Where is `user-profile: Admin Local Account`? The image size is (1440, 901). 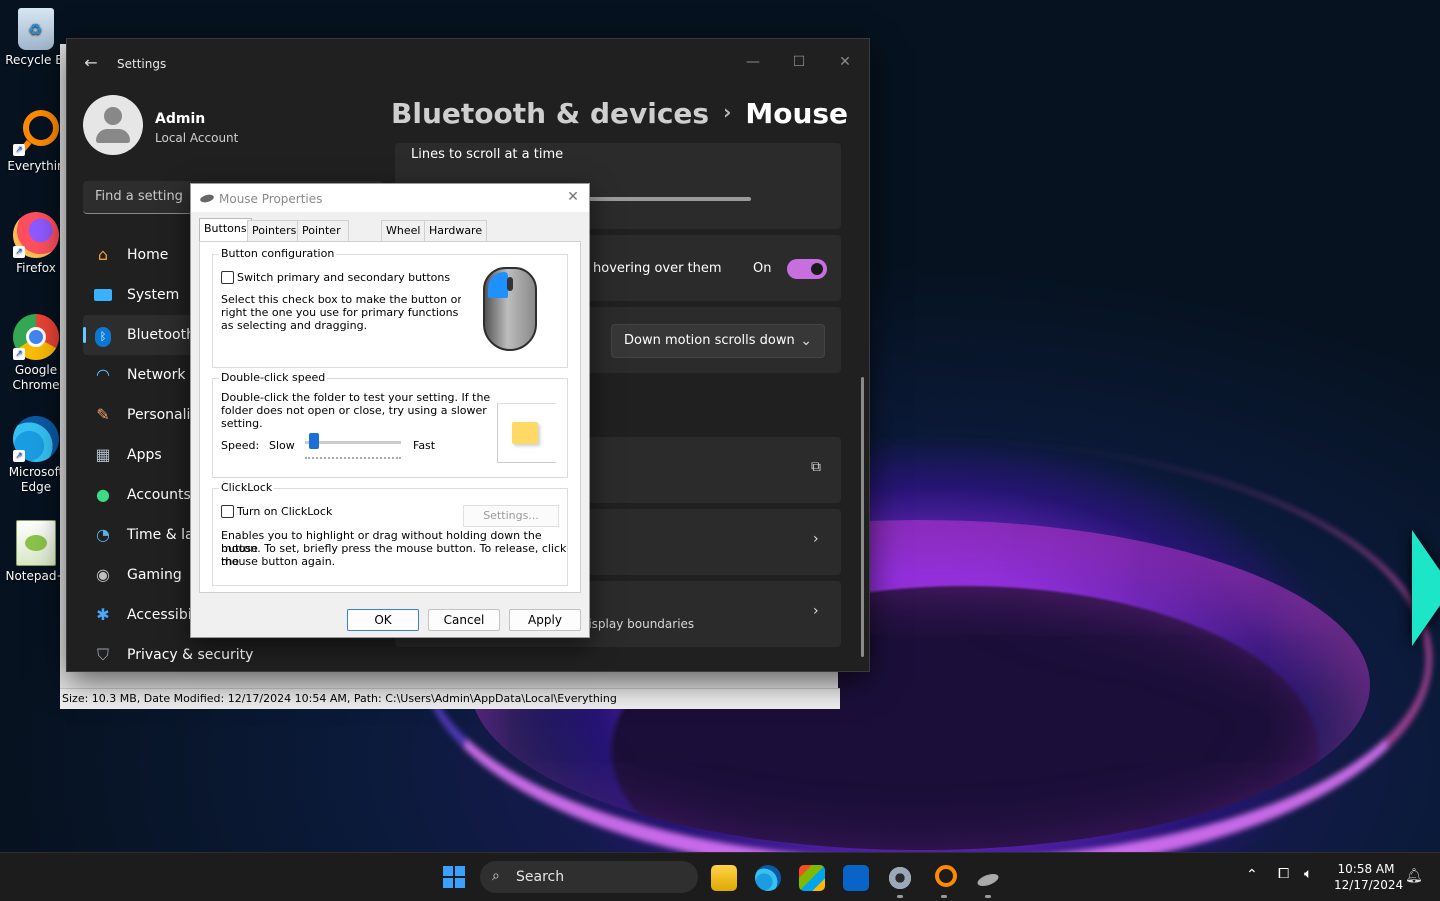 user-profile: Admin Local Account is located at coordinates (203, 127).